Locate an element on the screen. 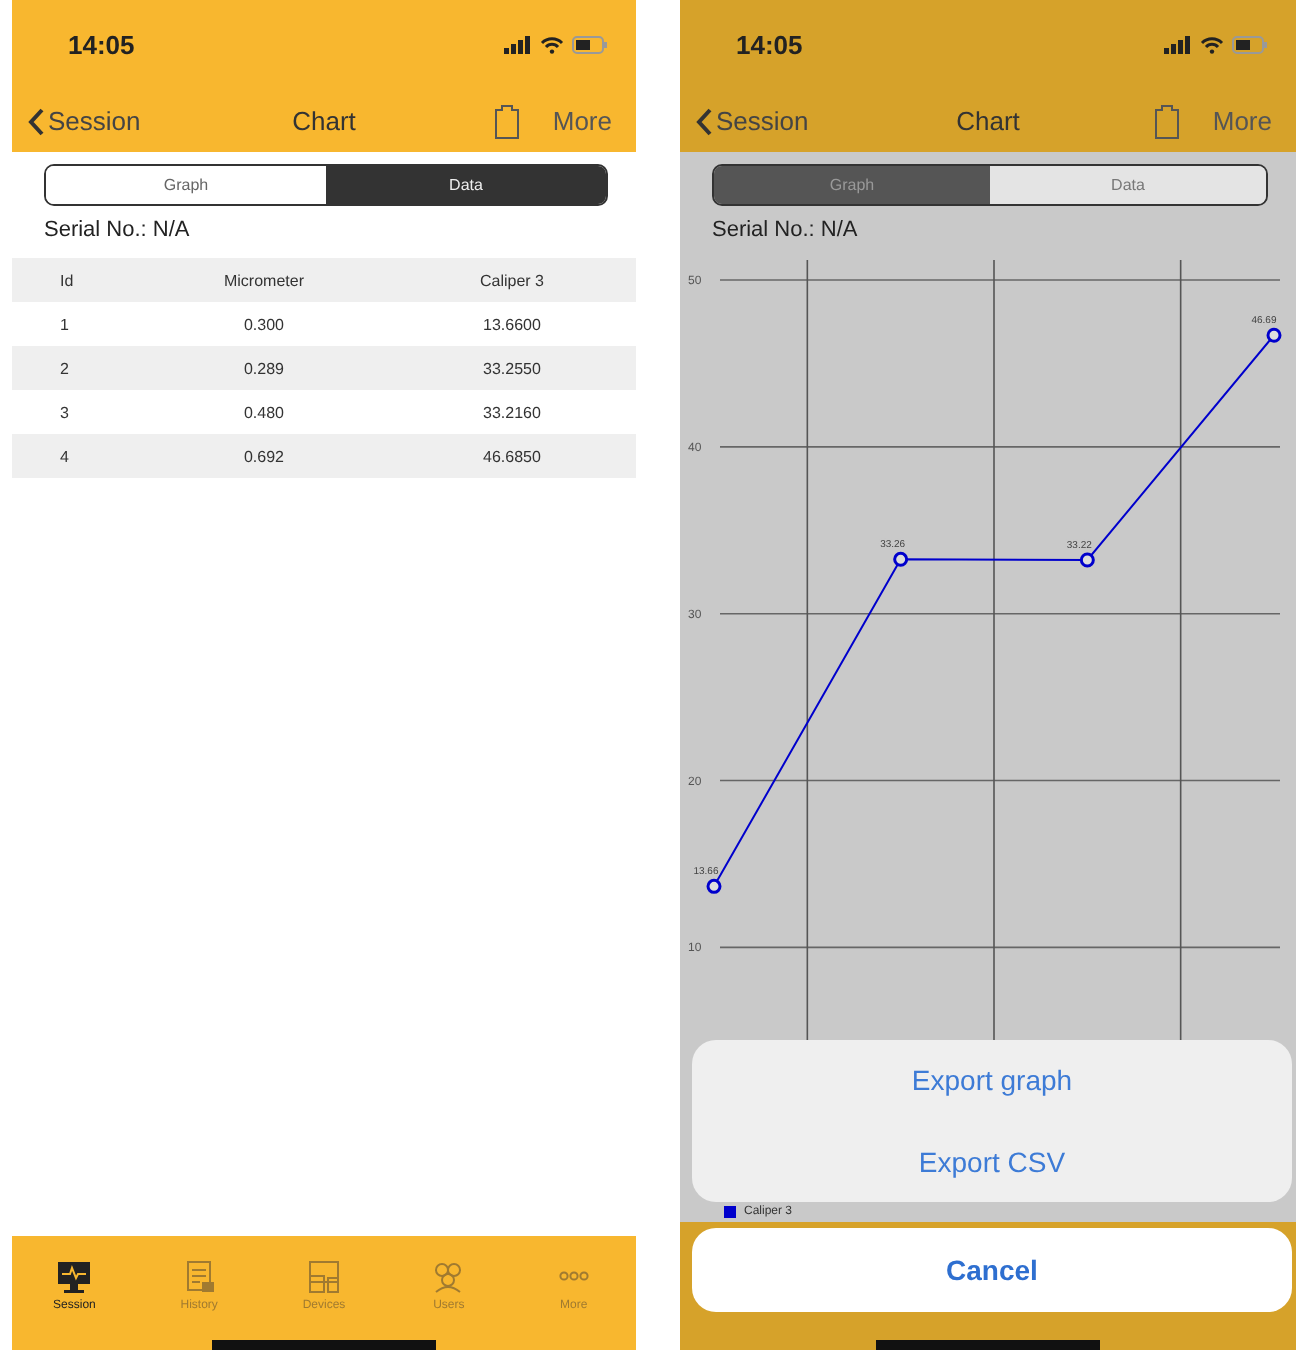 Image resolution: width=1296 pixels, height=1350 pixels. table-cell-text: 4 is located at coordinates (64, 456).